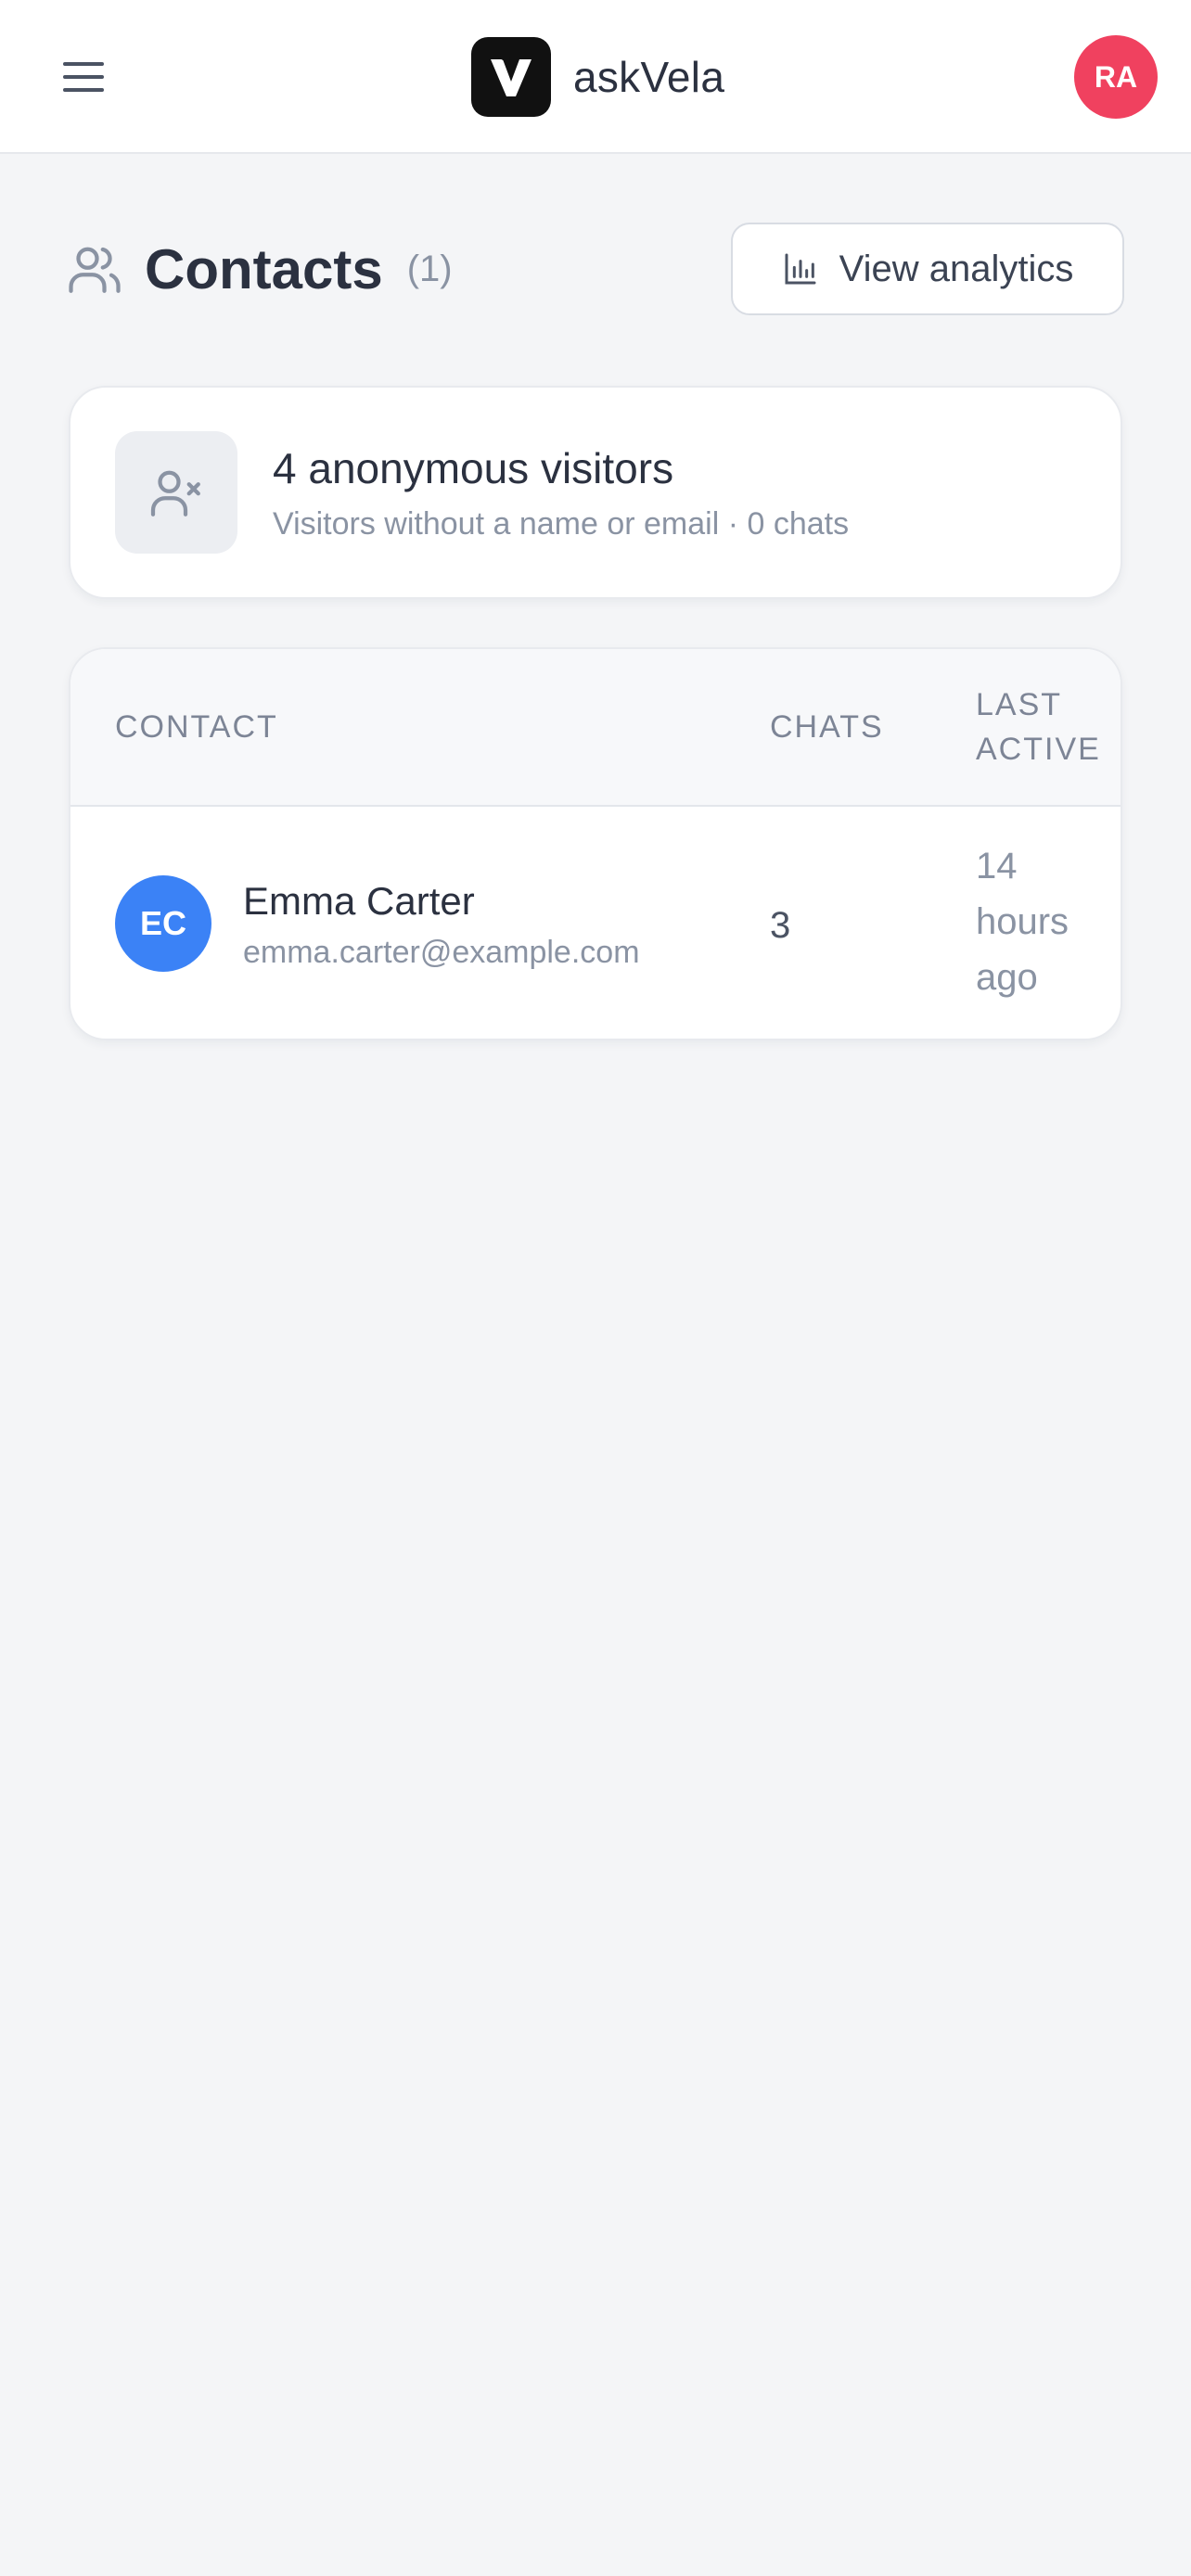 This screenshot has width=1191, height=2576. What do you see at coordinates (264, 268) in the screenshot?
I see `page-title: Contacts` at bounding box center [264, 268].